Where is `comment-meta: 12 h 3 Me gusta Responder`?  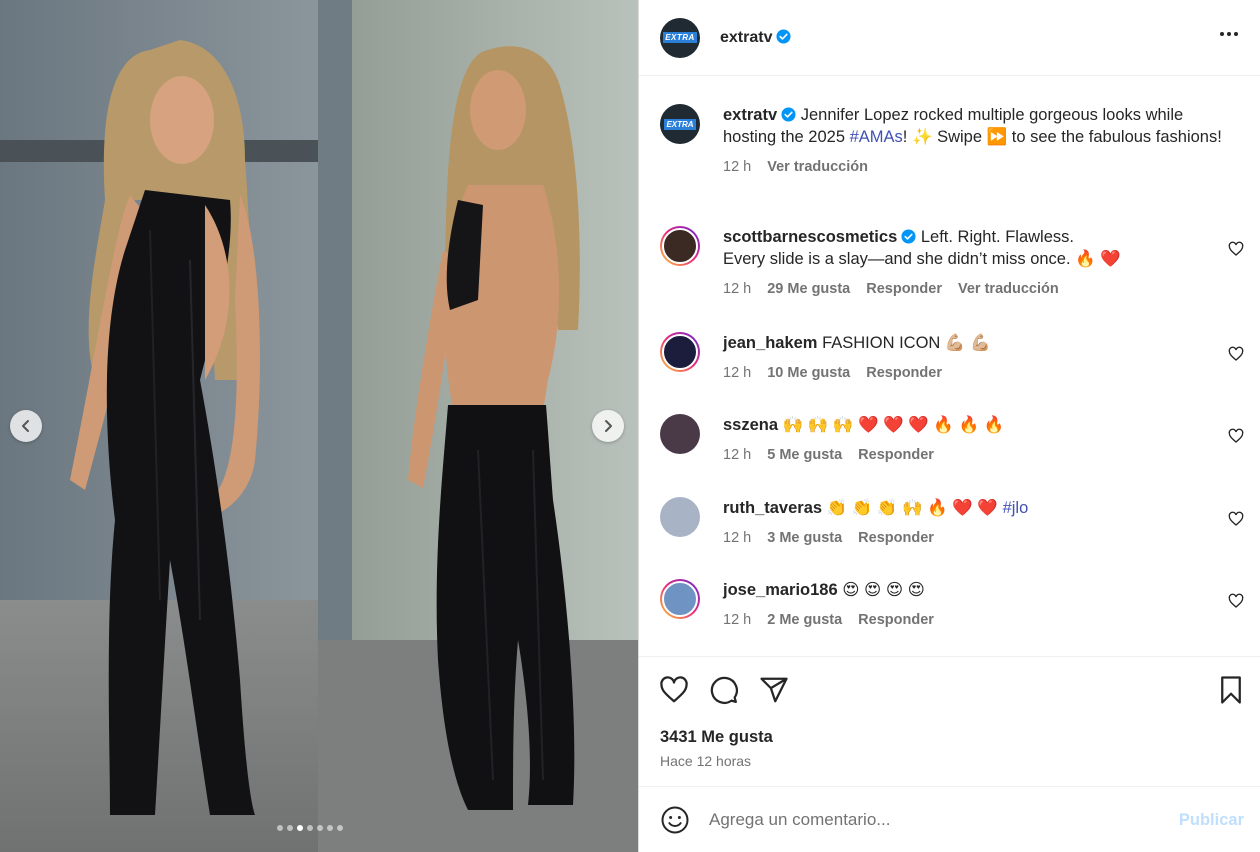
comment-meta: 12 h 3 Me gusta Responder is located at coordinates (973, 538).